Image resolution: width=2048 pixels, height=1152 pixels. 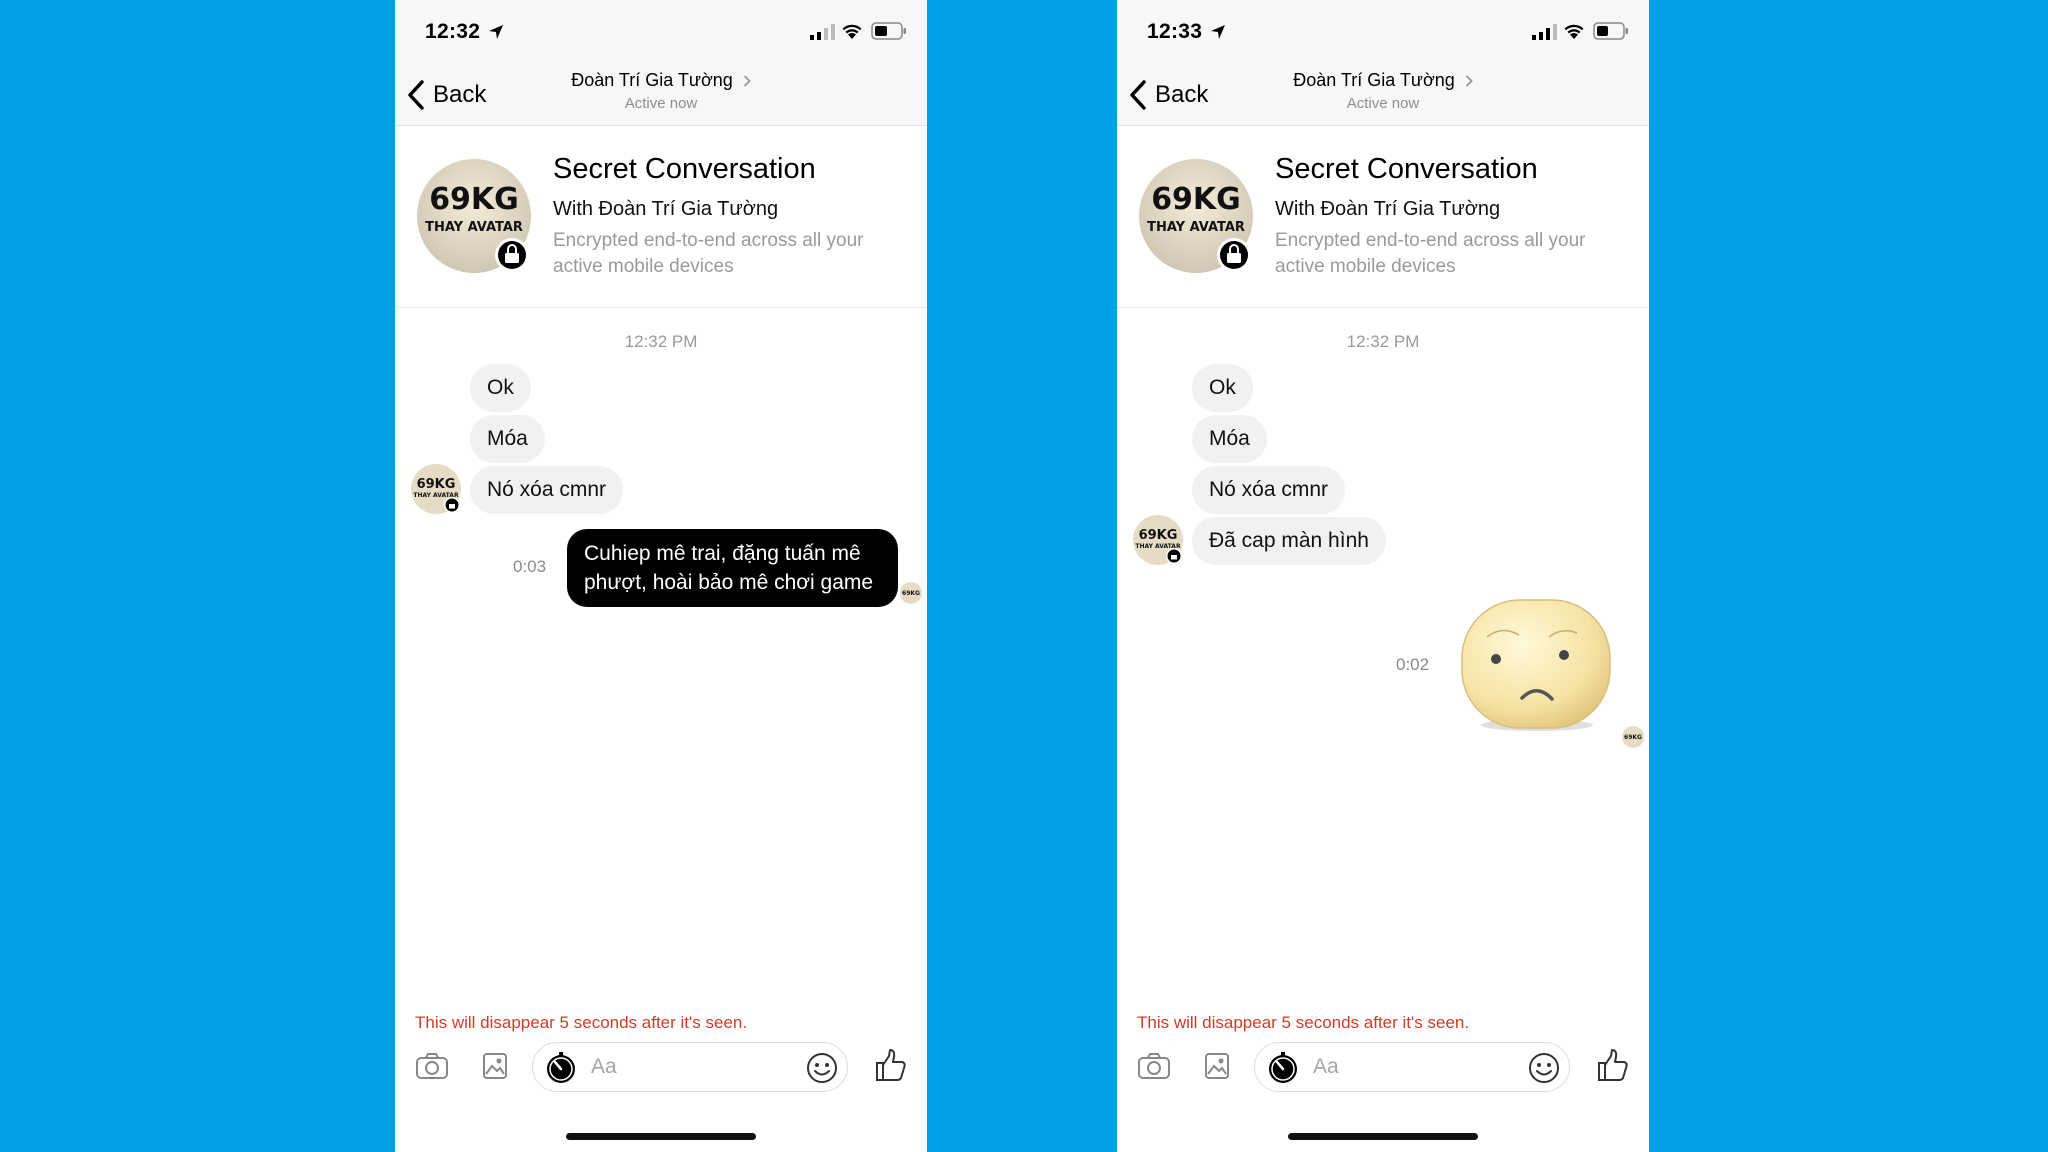 I want to click on status-bar: 12:32, so click(x=661, y=32).